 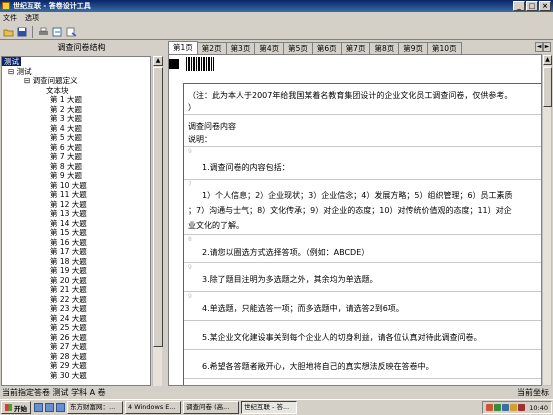 I want to click on tree-node-textblock: 文本块, so click(x=76, y=91).